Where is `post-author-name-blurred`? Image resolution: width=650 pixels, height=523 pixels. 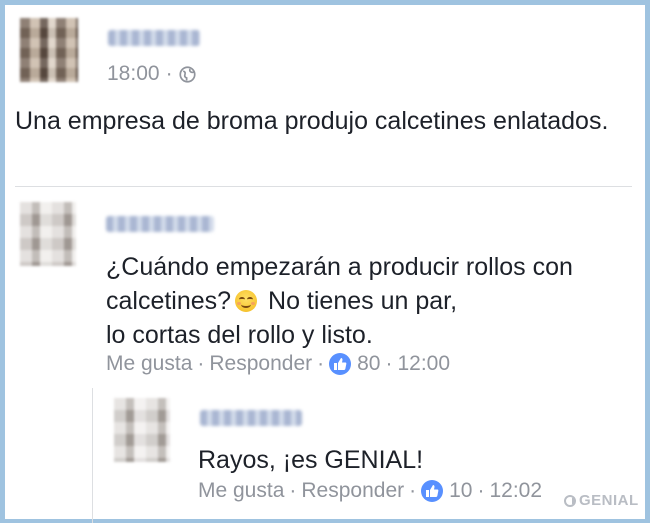 post-author-name-blurred is located at coordinates (154, 38).